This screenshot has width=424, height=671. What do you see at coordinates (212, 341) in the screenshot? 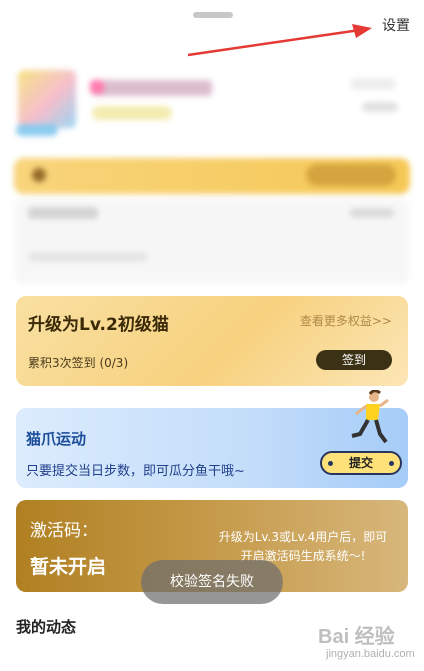
I see `level-upgrade-card: 升级为Lv.2初级猫 查看更多权益>> 累积3次签到 (0/3) 签到` at bounding box center [212, 341].